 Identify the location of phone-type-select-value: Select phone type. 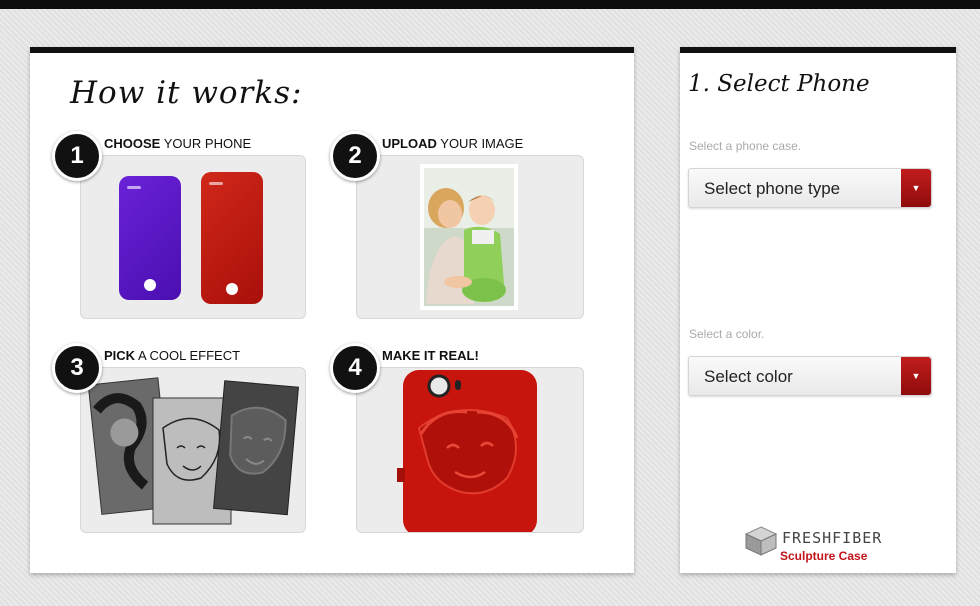
(772, 188).